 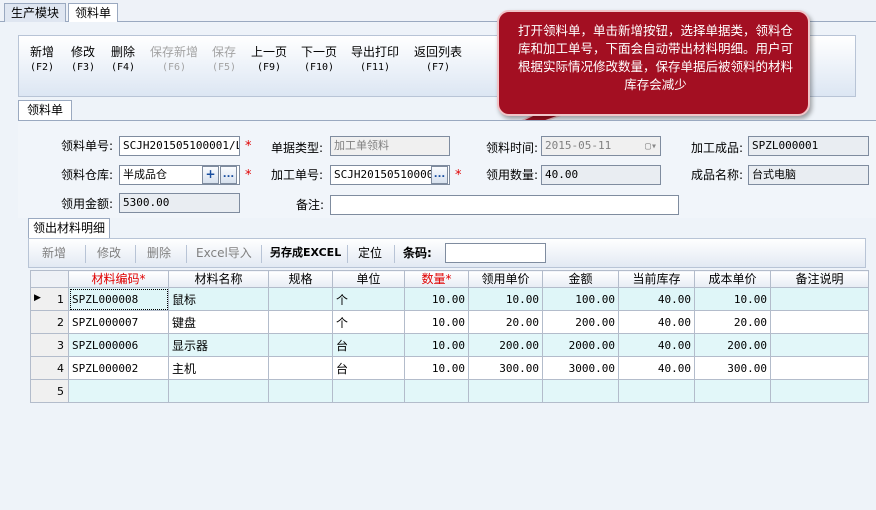 I want to click on cell-cost-price: 20.00, so click(x=732, y=322).